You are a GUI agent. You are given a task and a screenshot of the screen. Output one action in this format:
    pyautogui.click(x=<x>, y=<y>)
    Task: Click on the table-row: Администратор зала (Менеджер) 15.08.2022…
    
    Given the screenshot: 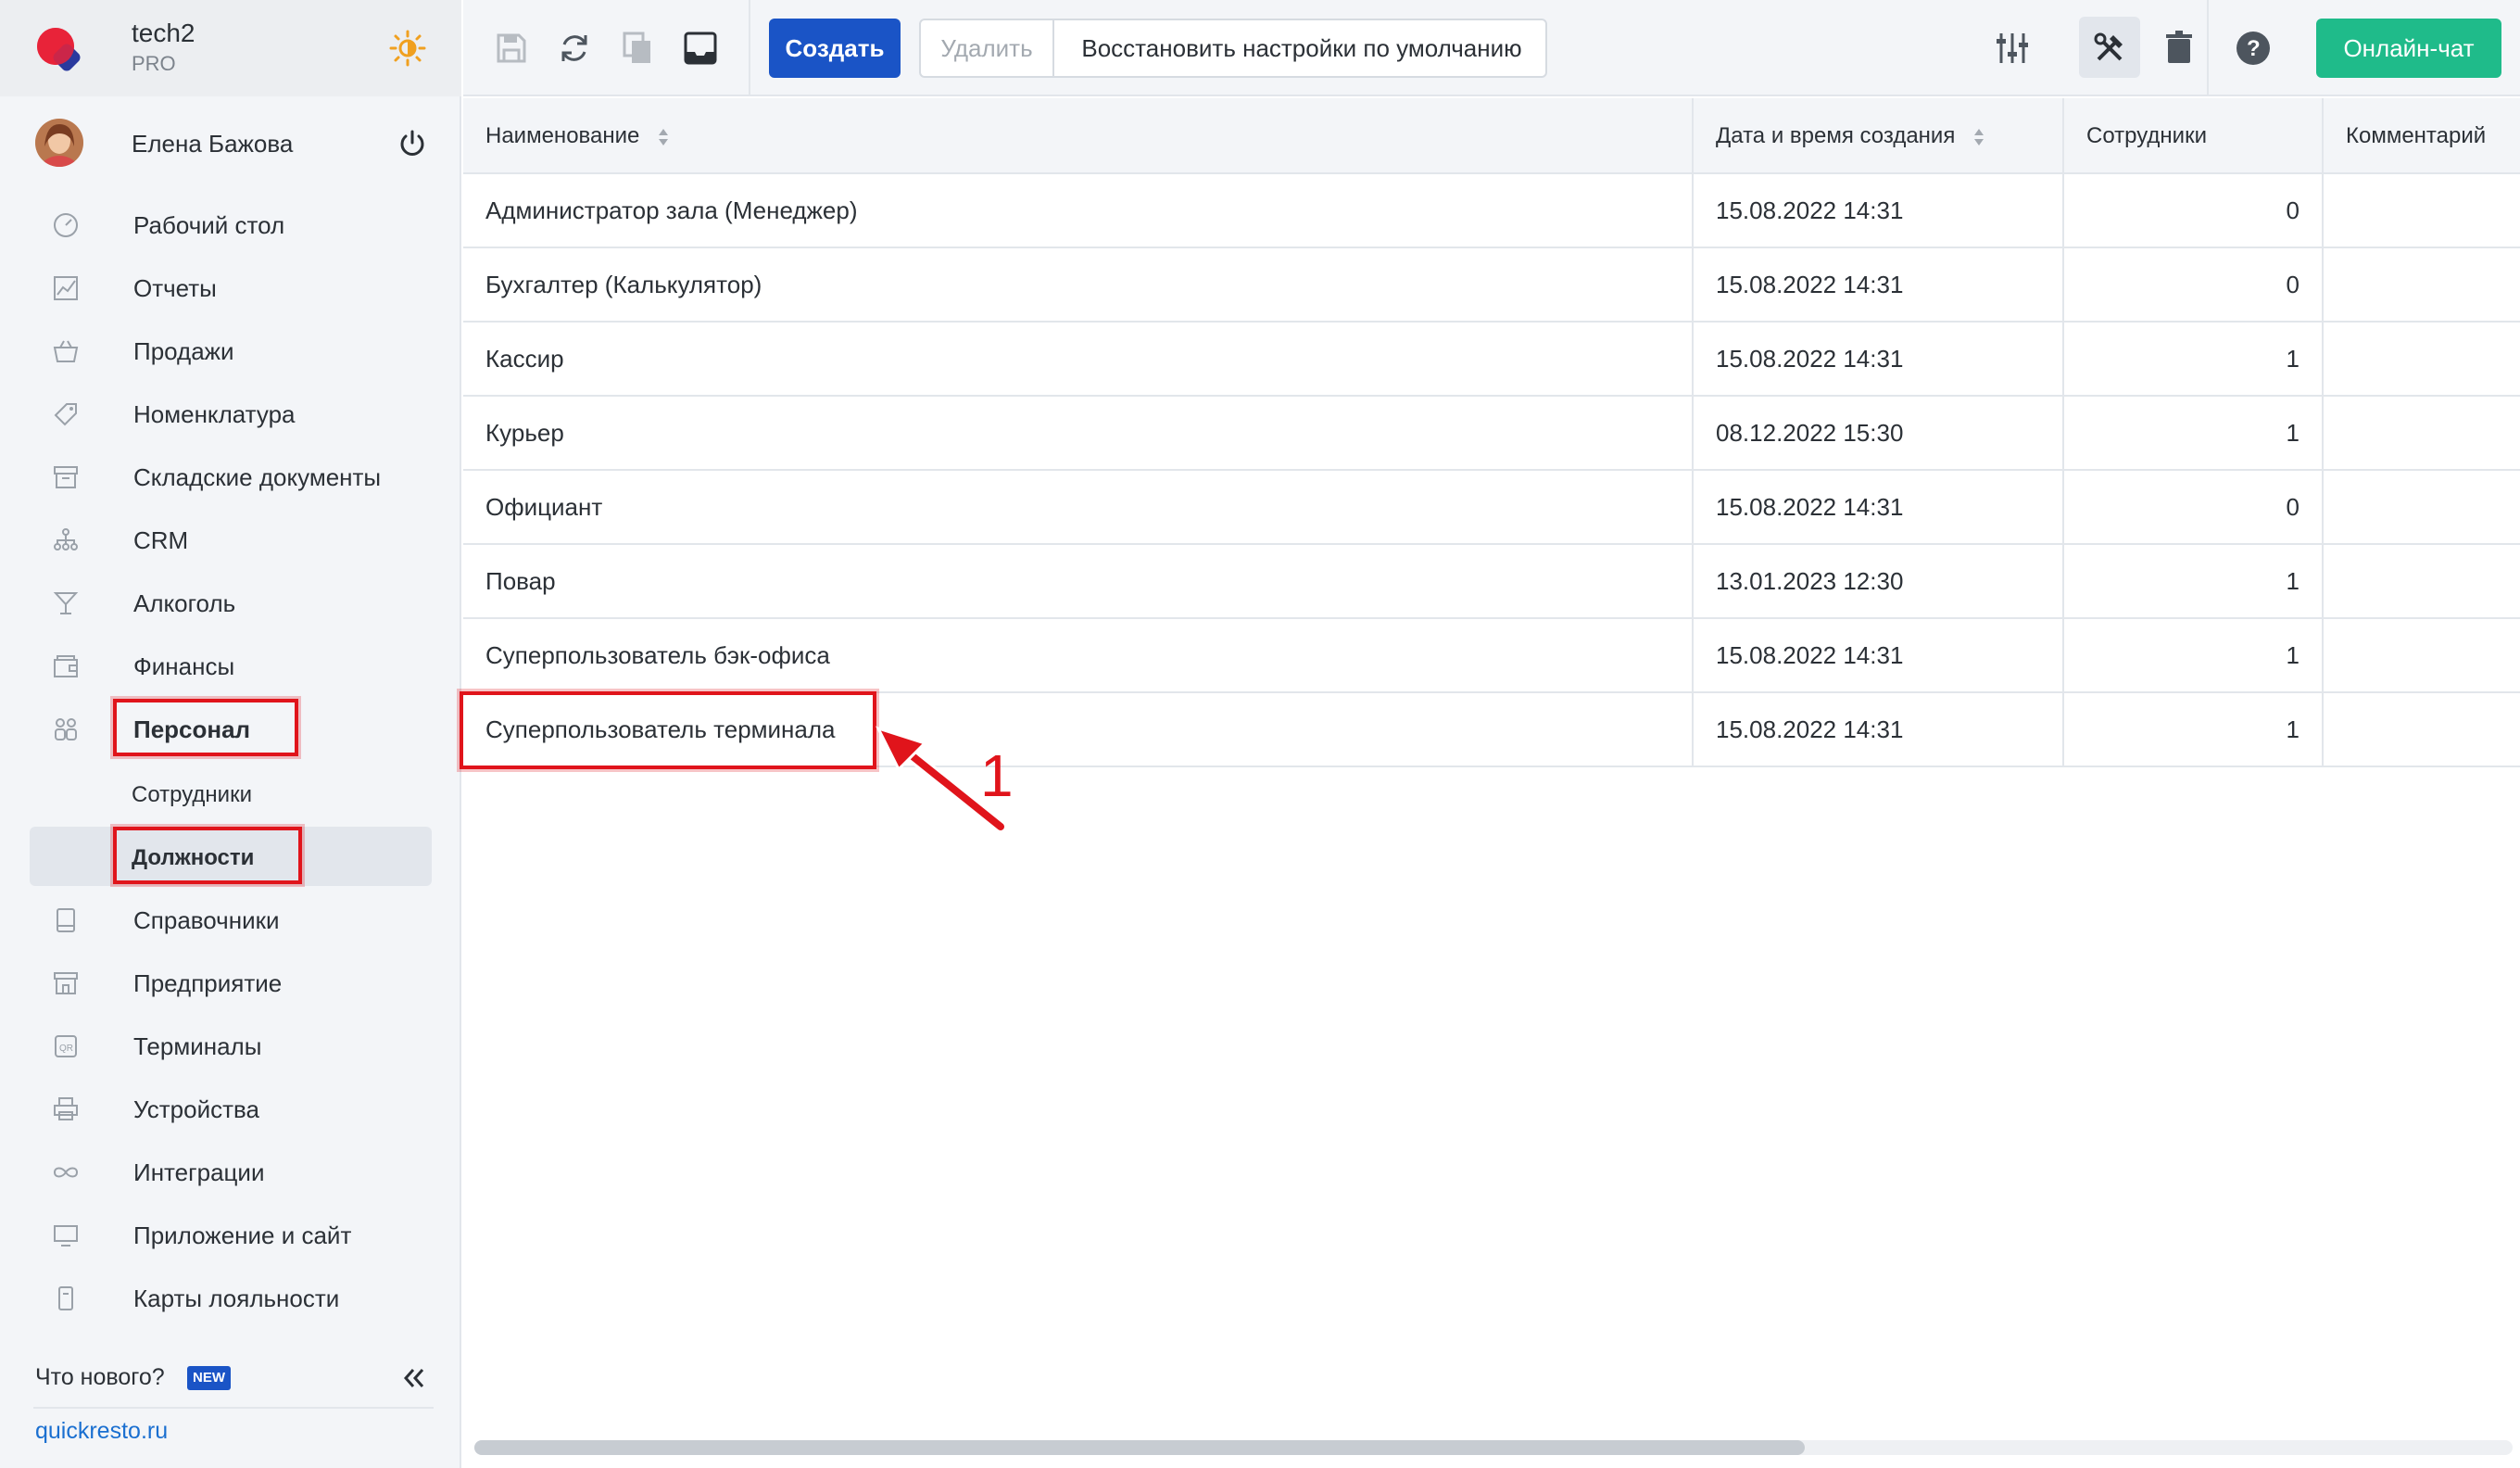 What is the action you would take?
    pyautogui.click(x=1491, y=211)
    